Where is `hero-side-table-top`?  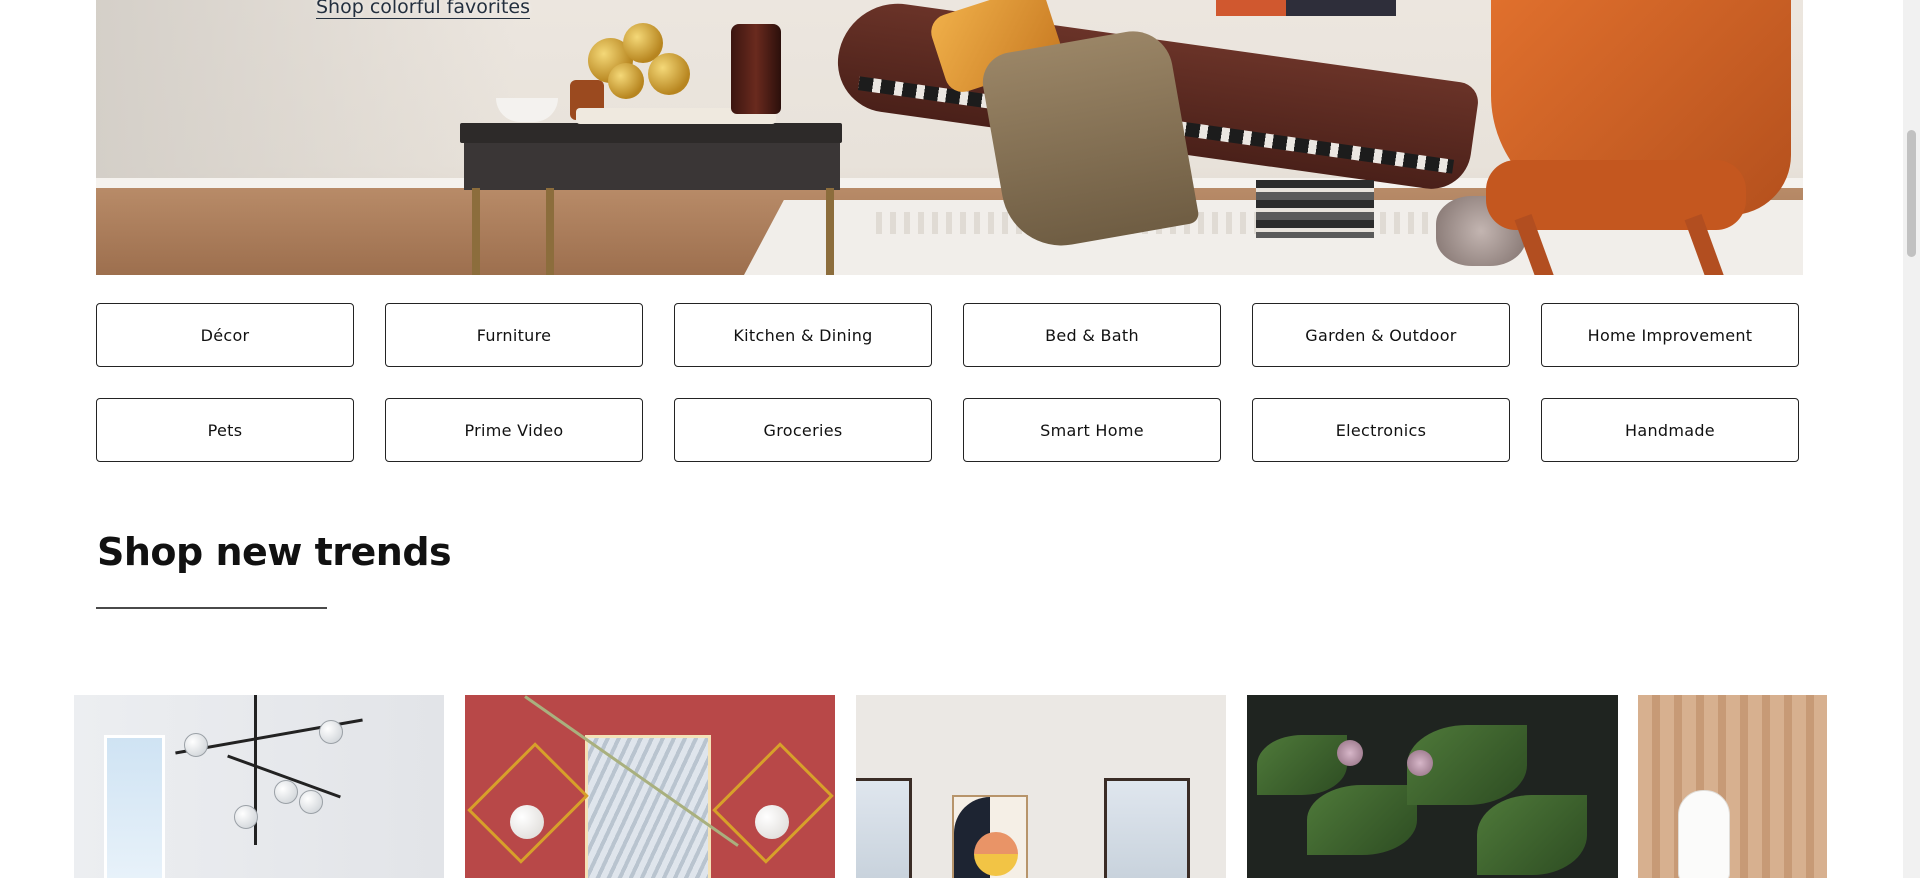
hero-side-table-top is located at coordinates (651, 133).